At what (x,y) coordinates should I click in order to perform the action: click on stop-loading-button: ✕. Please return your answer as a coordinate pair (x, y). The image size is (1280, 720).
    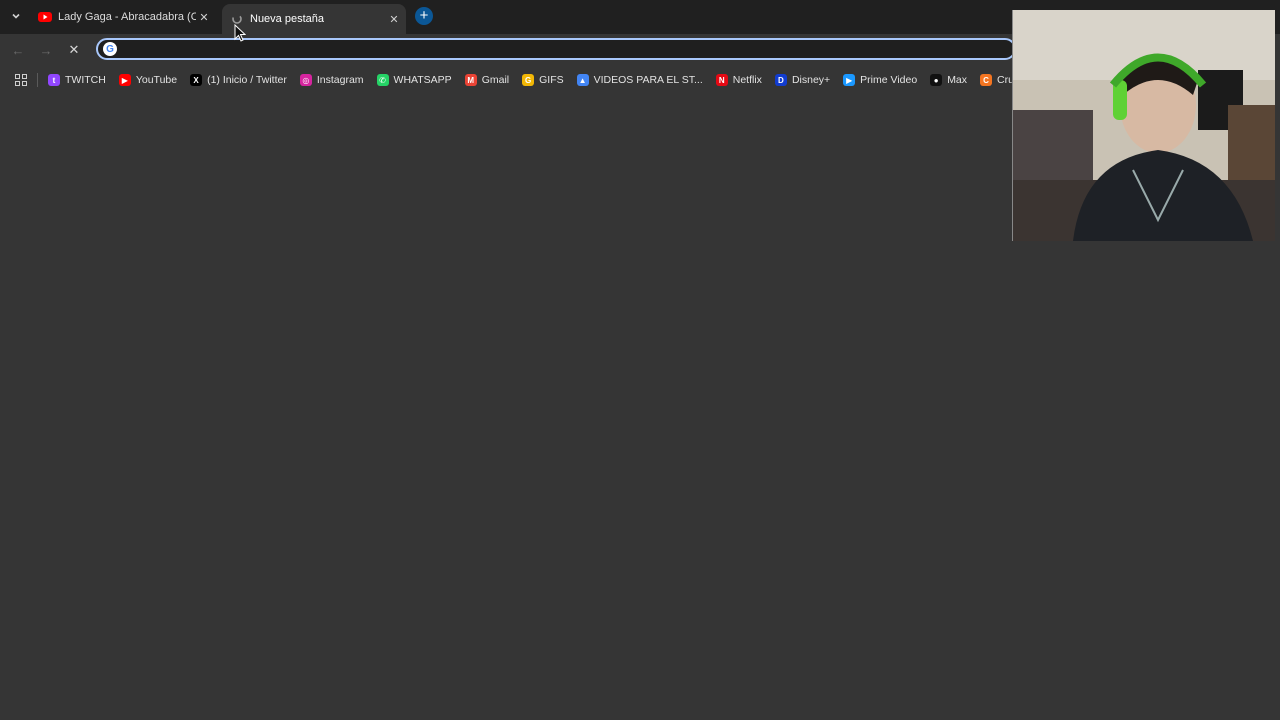
    Looking at the image, I should click on (74, 50).